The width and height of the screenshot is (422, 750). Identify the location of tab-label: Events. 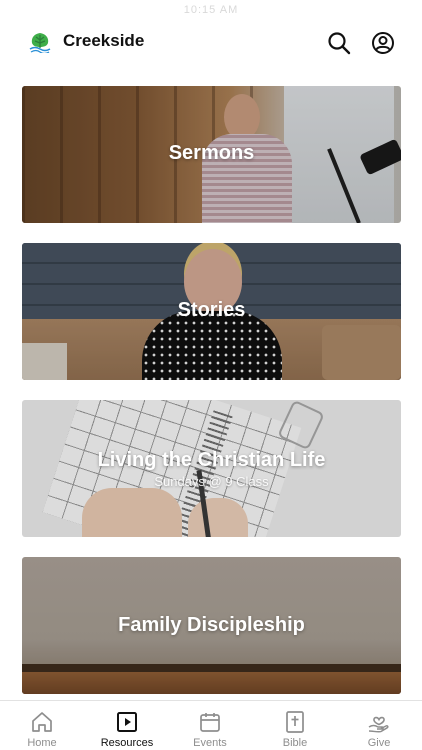
(210, 743).